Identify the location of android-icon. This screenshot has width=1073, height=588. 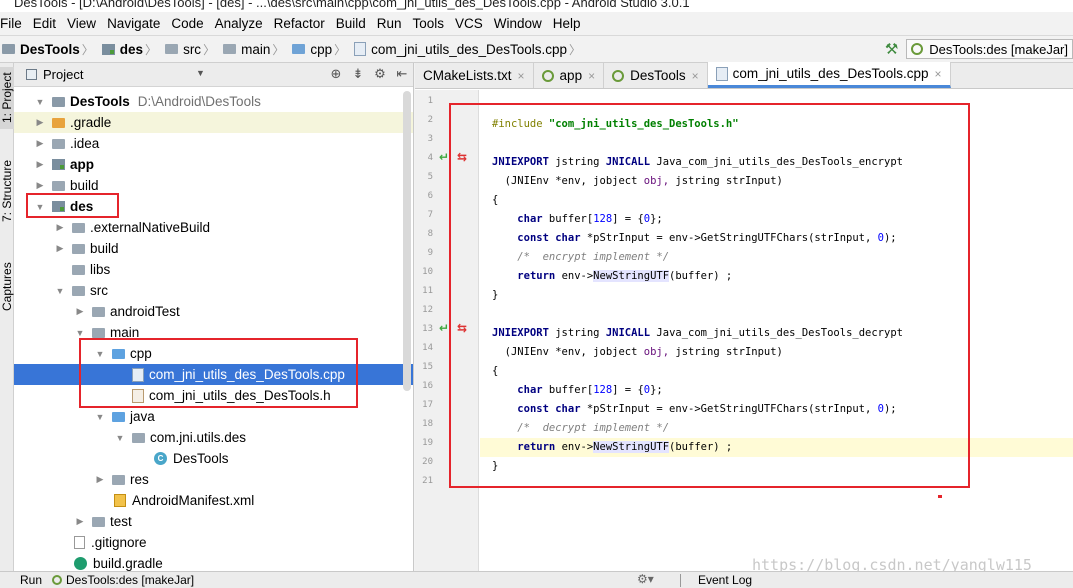
(917, 49).